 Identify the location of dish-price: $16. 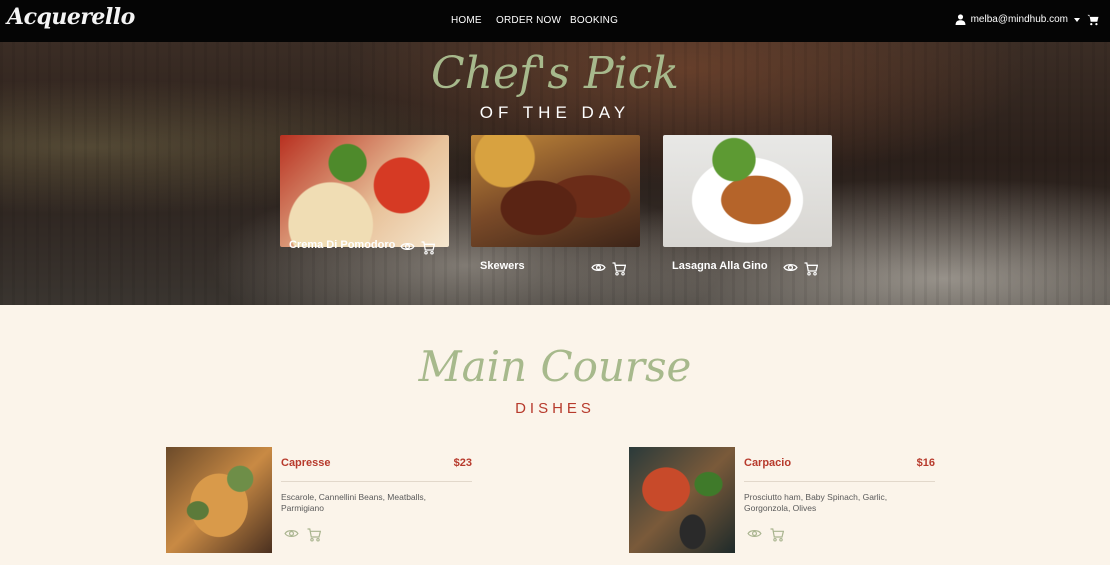
(925, 463).